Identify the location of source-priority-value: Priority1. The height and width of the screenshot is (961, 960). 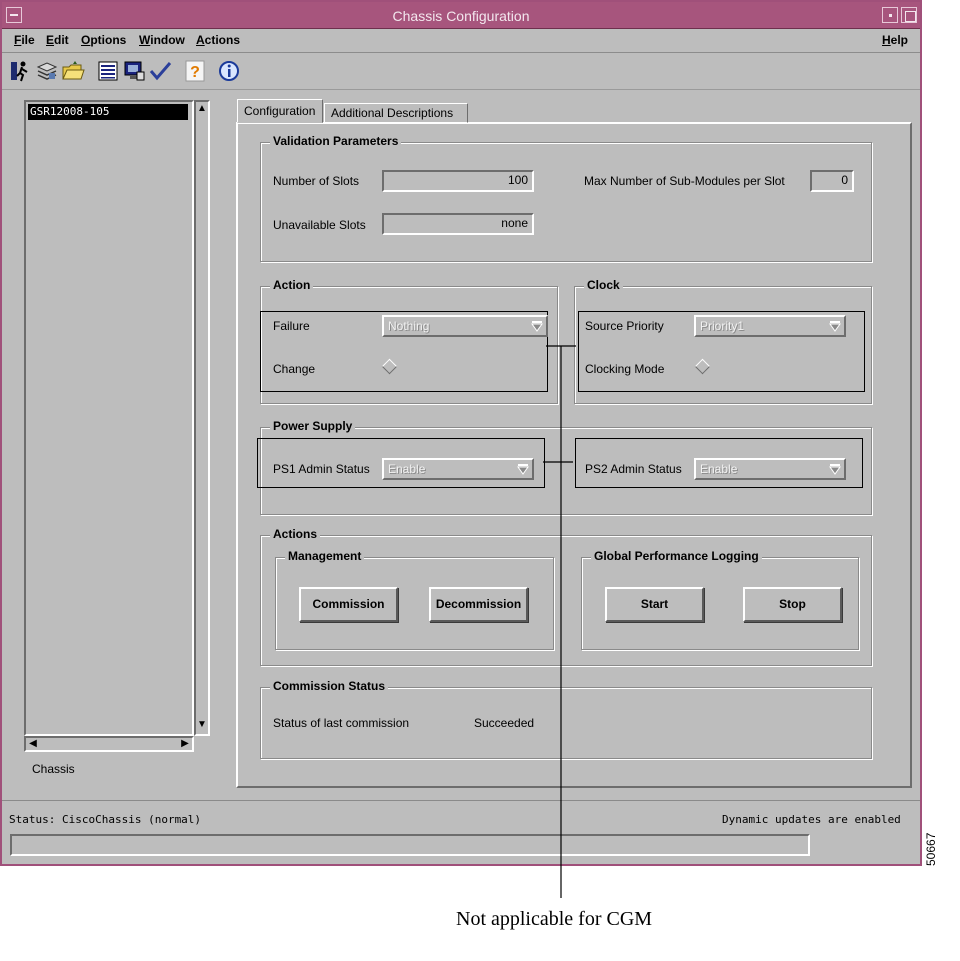
(722, 326).